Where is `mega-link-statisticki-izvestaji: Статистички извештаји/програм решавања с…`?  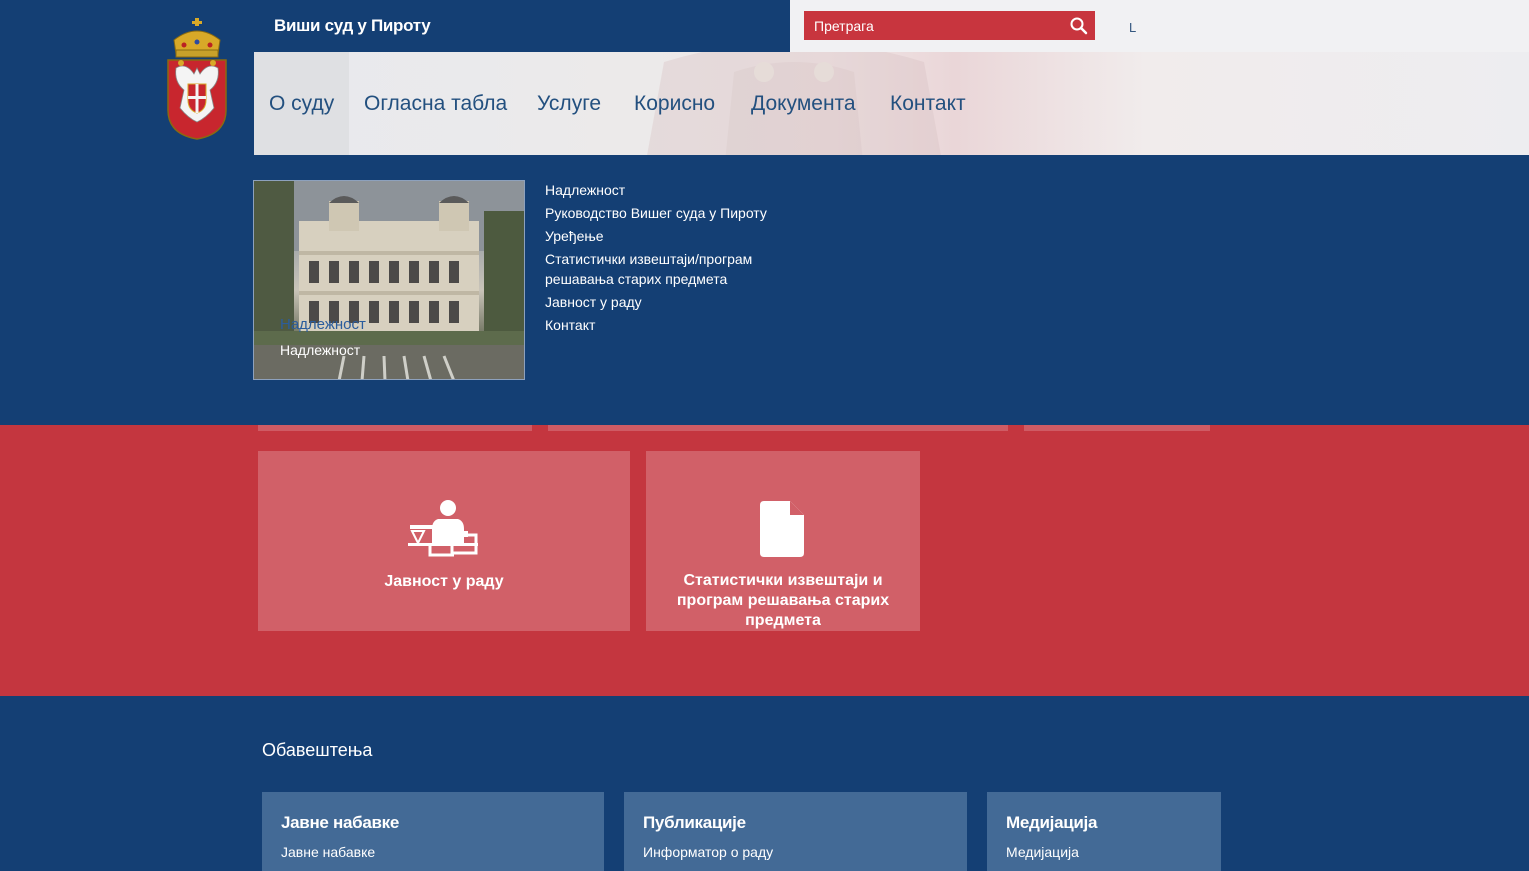
mega-link-statisticki-izvestaji: Статистички извештаји/програм решавања с… is located at coordinates (675, 269).